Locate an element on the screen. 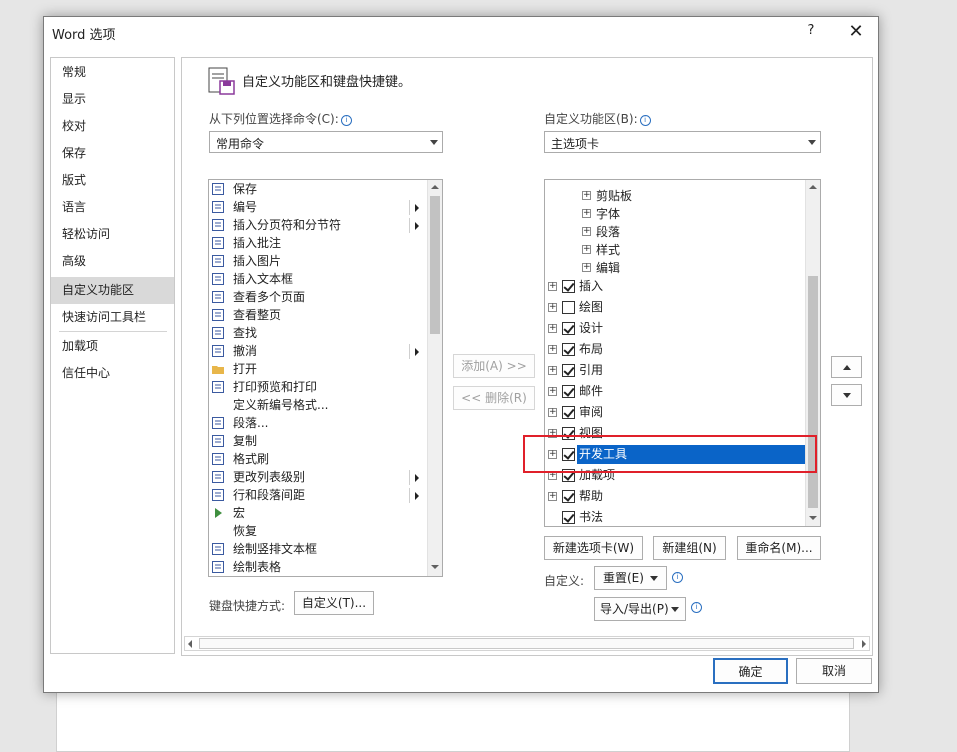 This screenshot has height=752, width=957. nav-item-advanced: 高级 is located at coordinates (112, 261).